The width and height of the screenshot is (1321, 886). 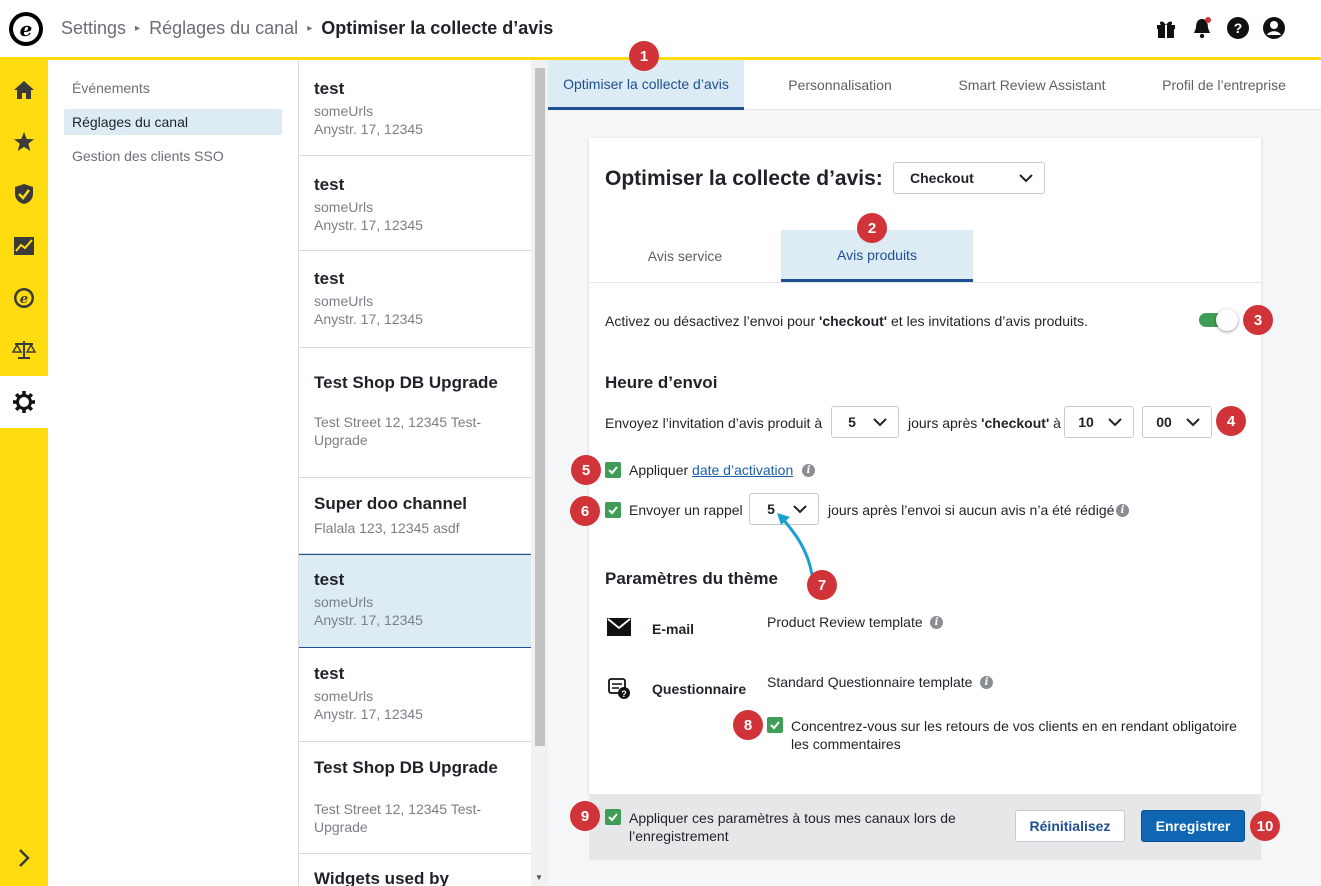 I want to click on svg-text: e, so click(x=24, y=299).